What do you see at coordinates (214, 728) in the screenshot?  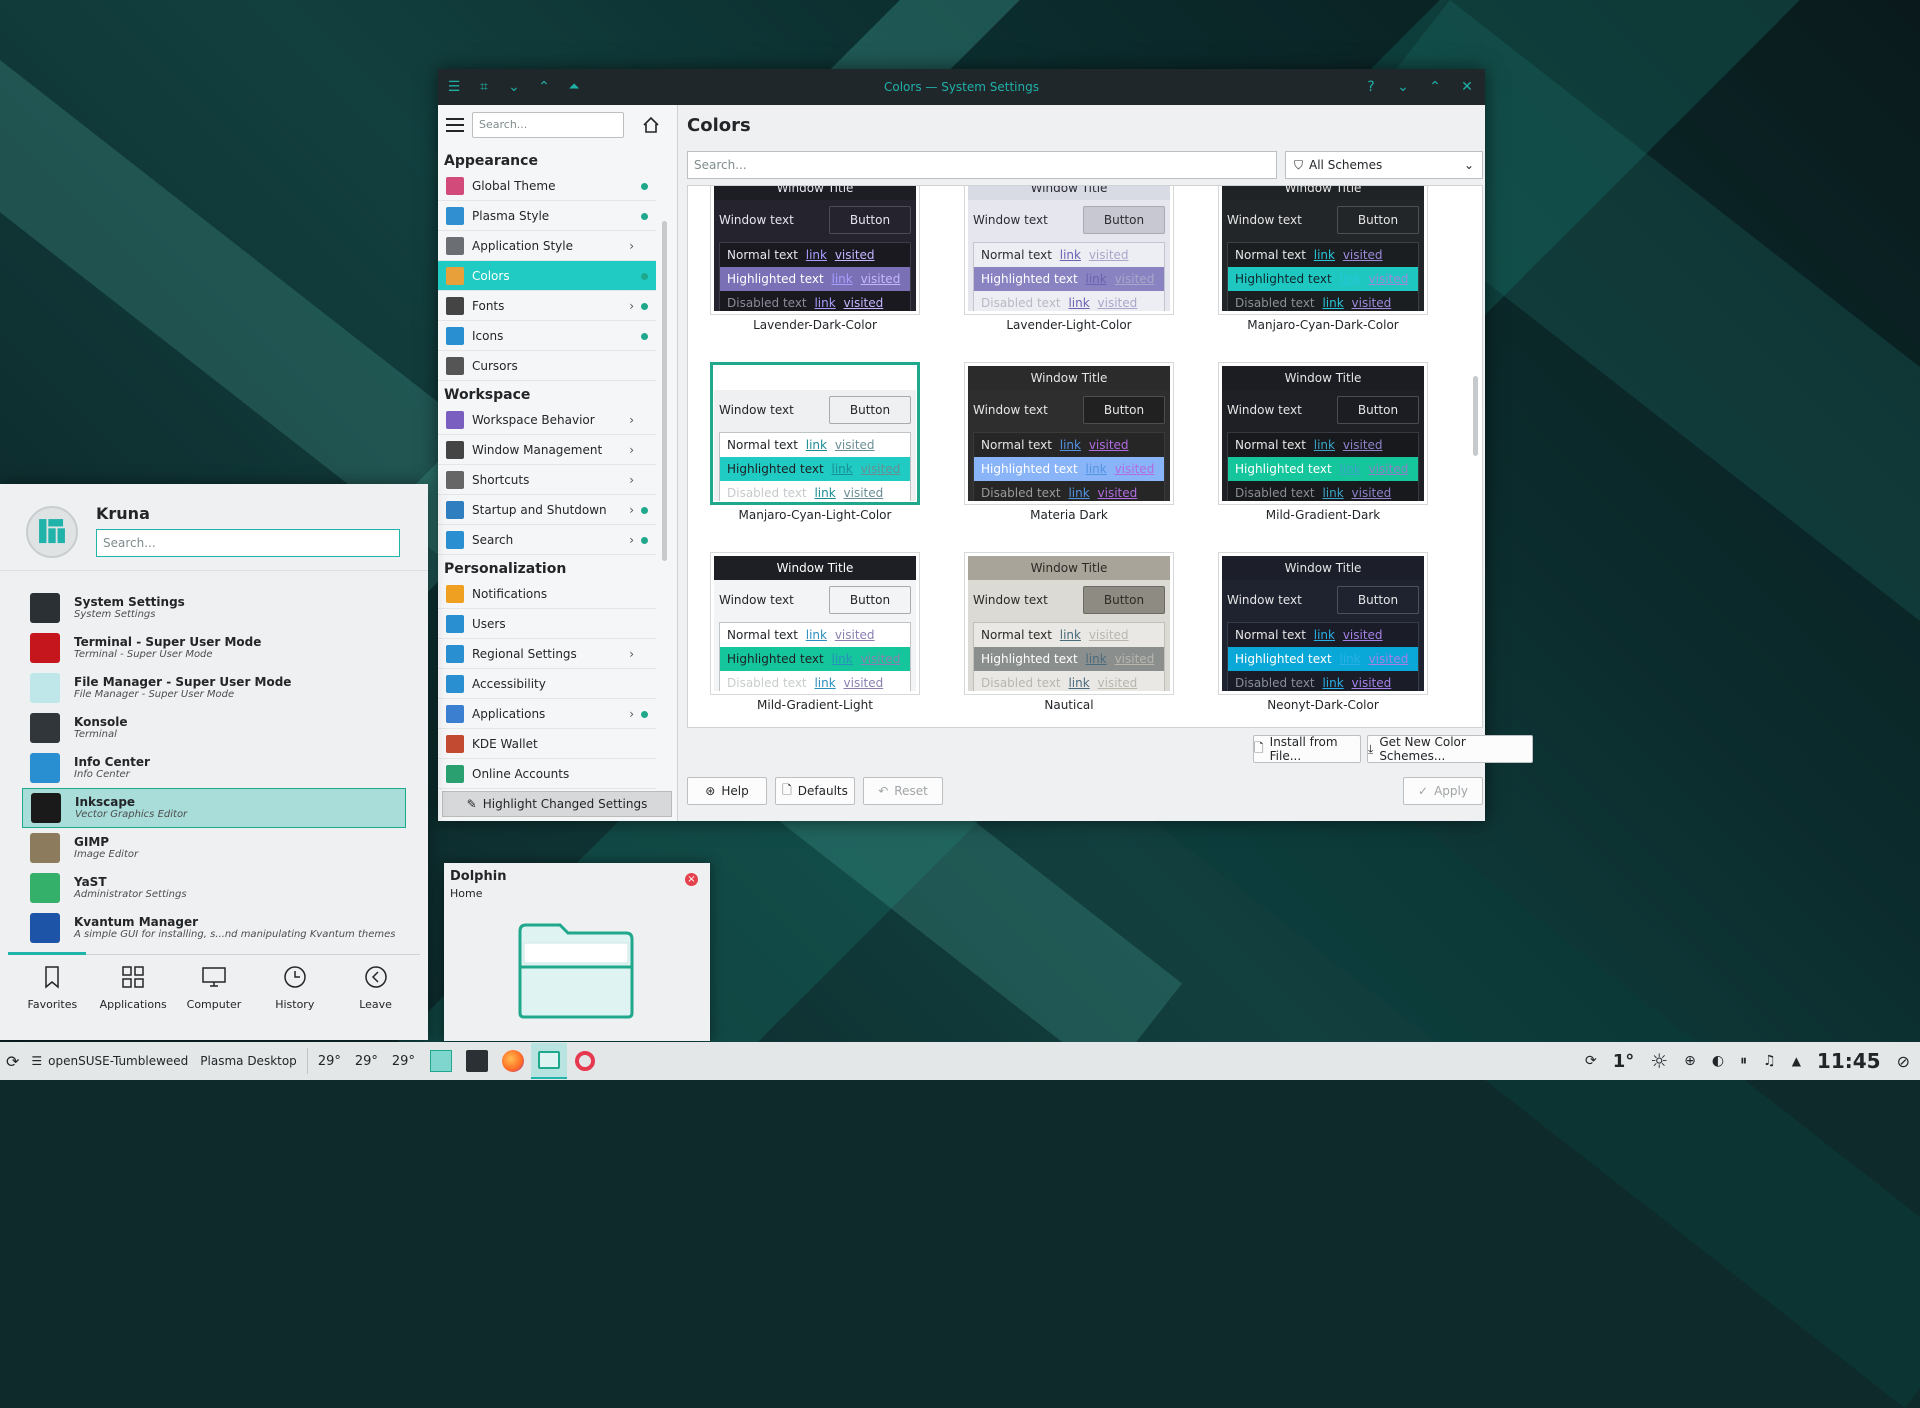 I see `launcher-favorite-item: Konsole Terminal` at bounding box center [214, 728].